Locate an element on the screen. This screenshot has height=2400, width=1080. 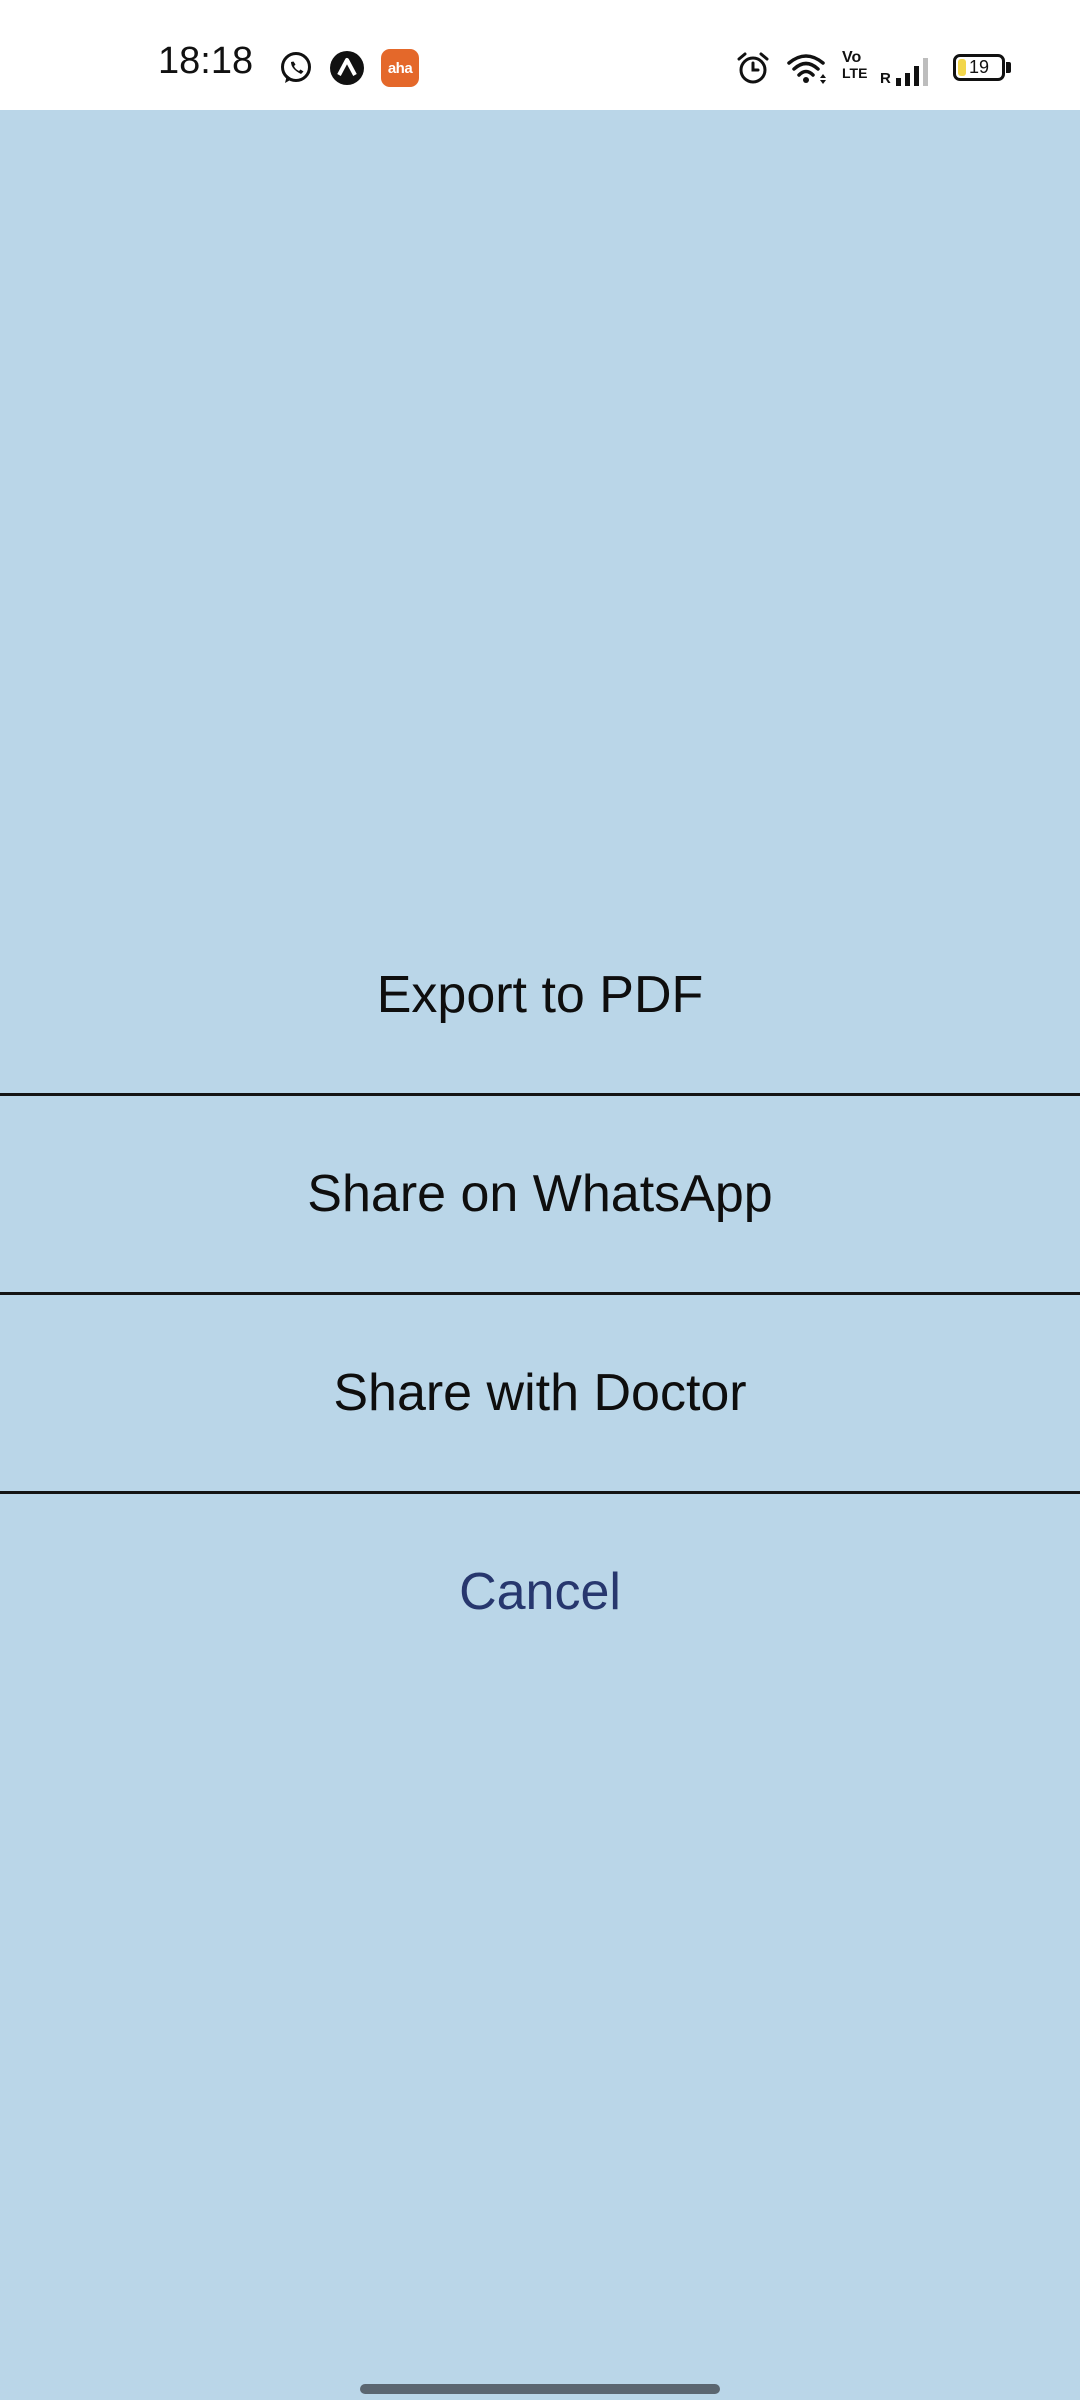
aha-app-icon: aha is located at coordinates (400, 68).